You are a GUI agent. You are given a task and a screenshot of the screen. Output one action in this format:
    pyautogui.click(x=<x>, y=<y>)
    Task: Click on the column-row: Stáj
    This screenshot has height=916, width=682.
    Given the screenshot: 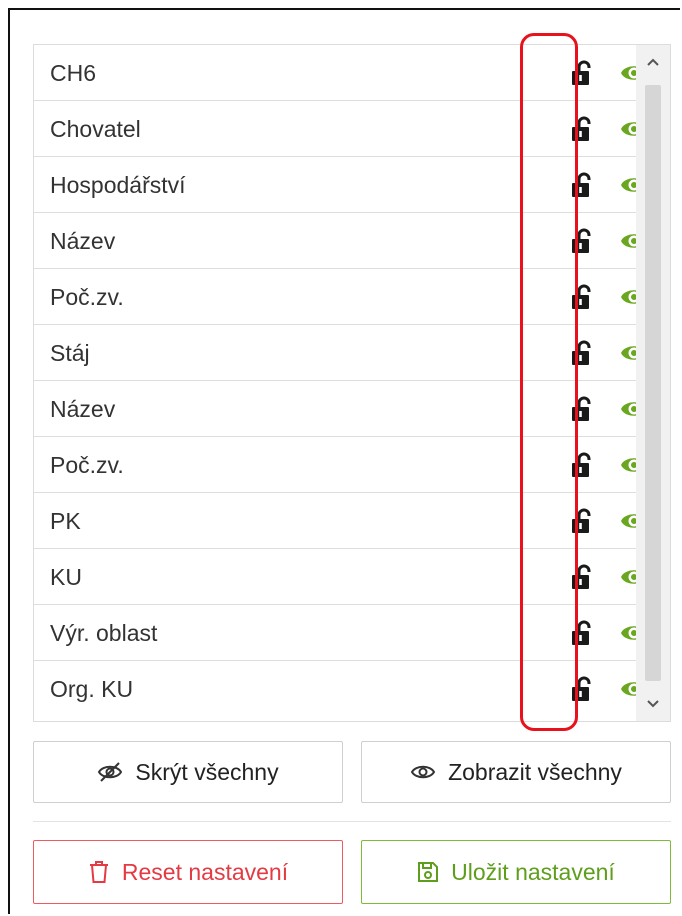 What is the action you would take?
    pyautogui.click(x=340, y=353)
    